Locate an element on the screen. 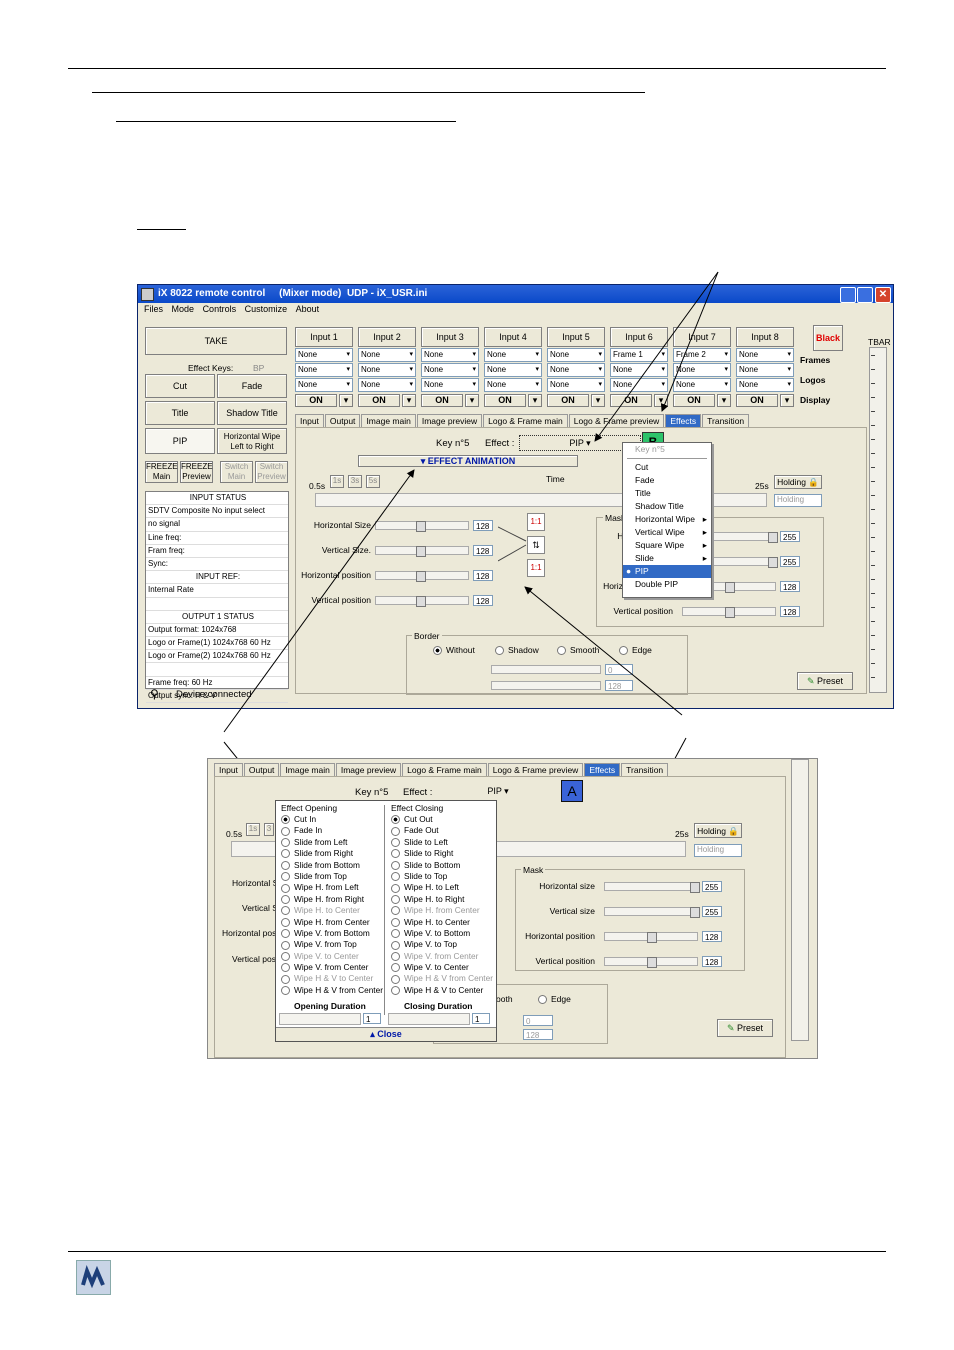 This screenshot has width=954, height=1350. animation-option: Wipe H. from Right is located at coordinates (333, 899).